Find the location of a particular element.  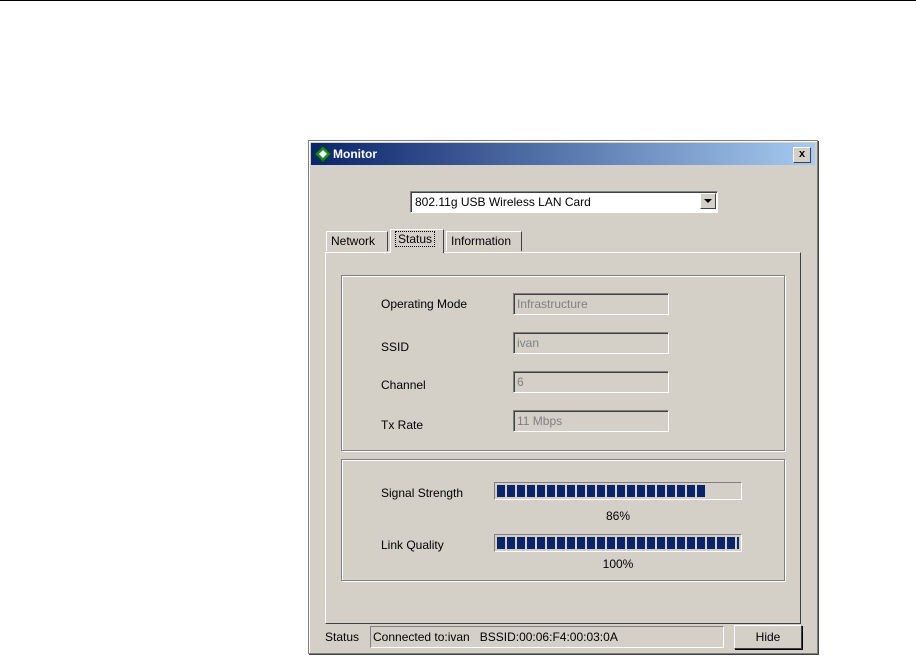

tab-information: Information is located at coordinates (484, 241).